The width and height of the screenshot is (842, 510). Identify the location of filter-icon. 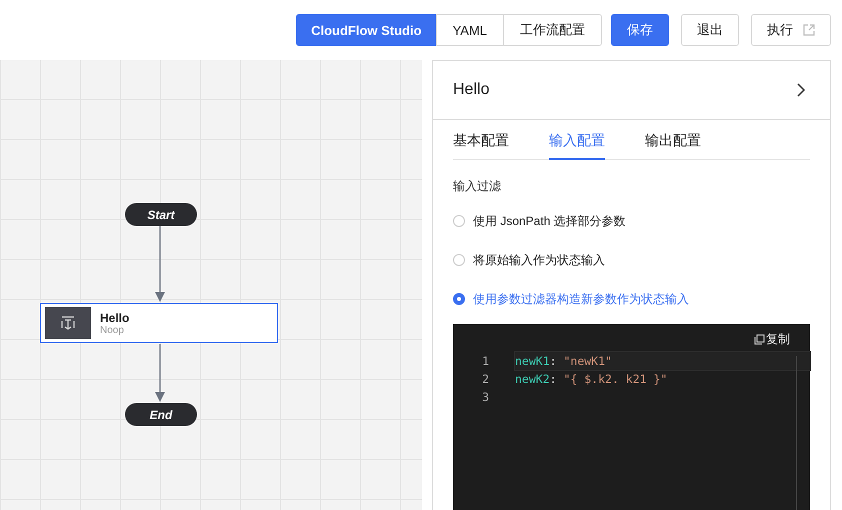
(68, 323).